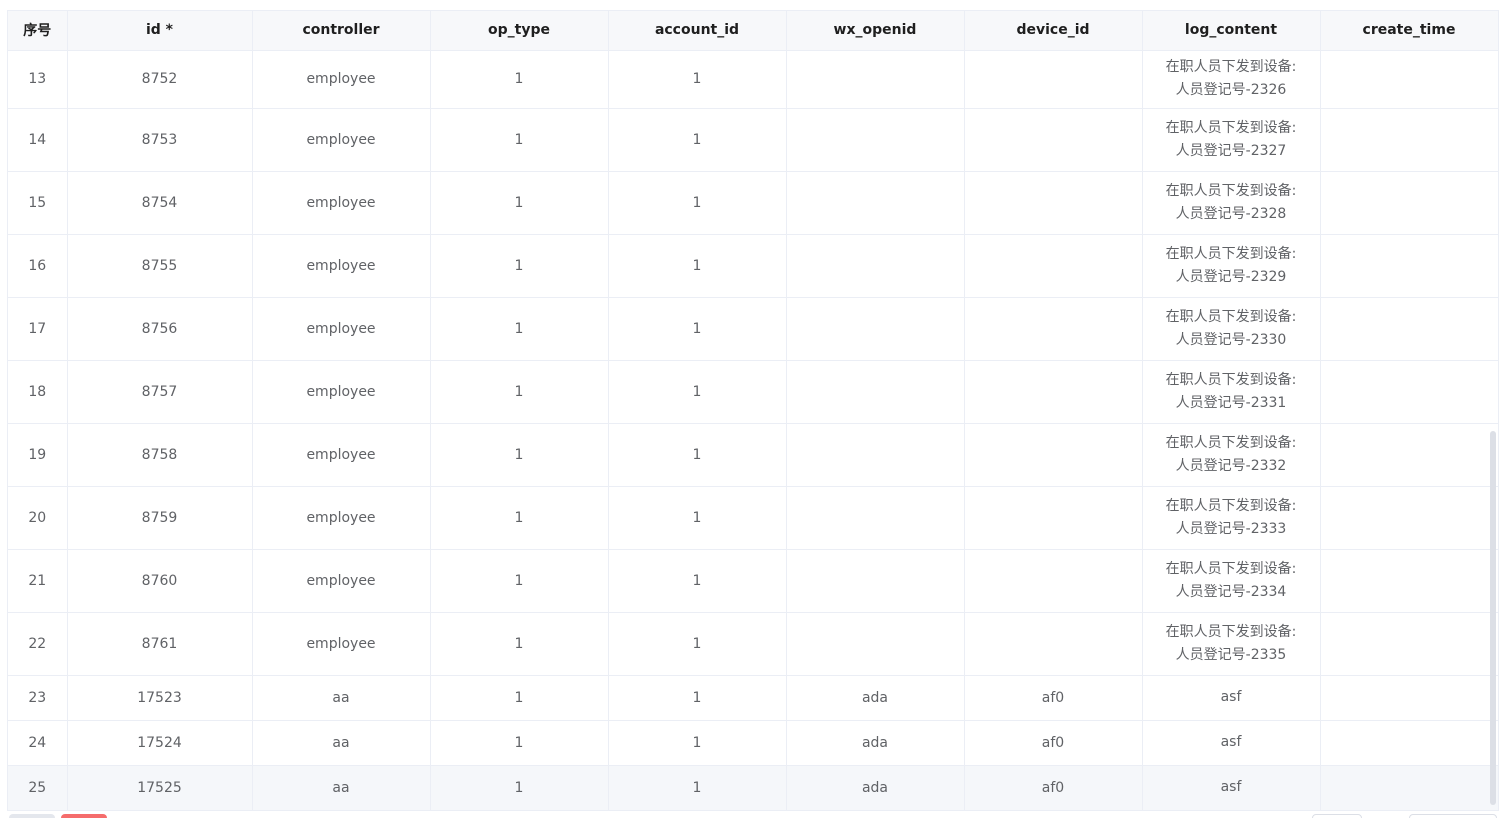 This screenshot has height=818, width=1503. Describe the element at coordinates (1409, 31) in the screenshot. I see `column-header-create-time: create_time` at that location.